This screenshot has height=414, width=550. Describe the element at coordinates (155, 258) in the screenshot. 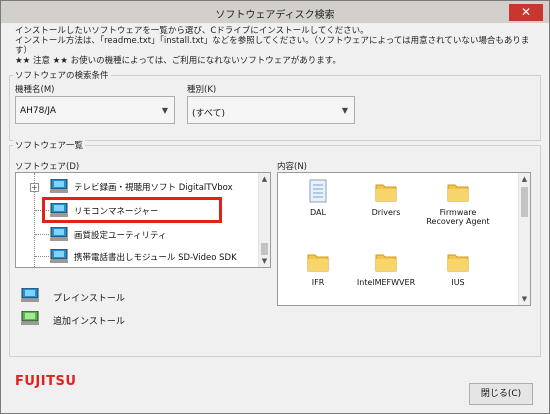

I see `tree-item-label: 携帯電話書出しモジュール SD-Video SDK` at that location.